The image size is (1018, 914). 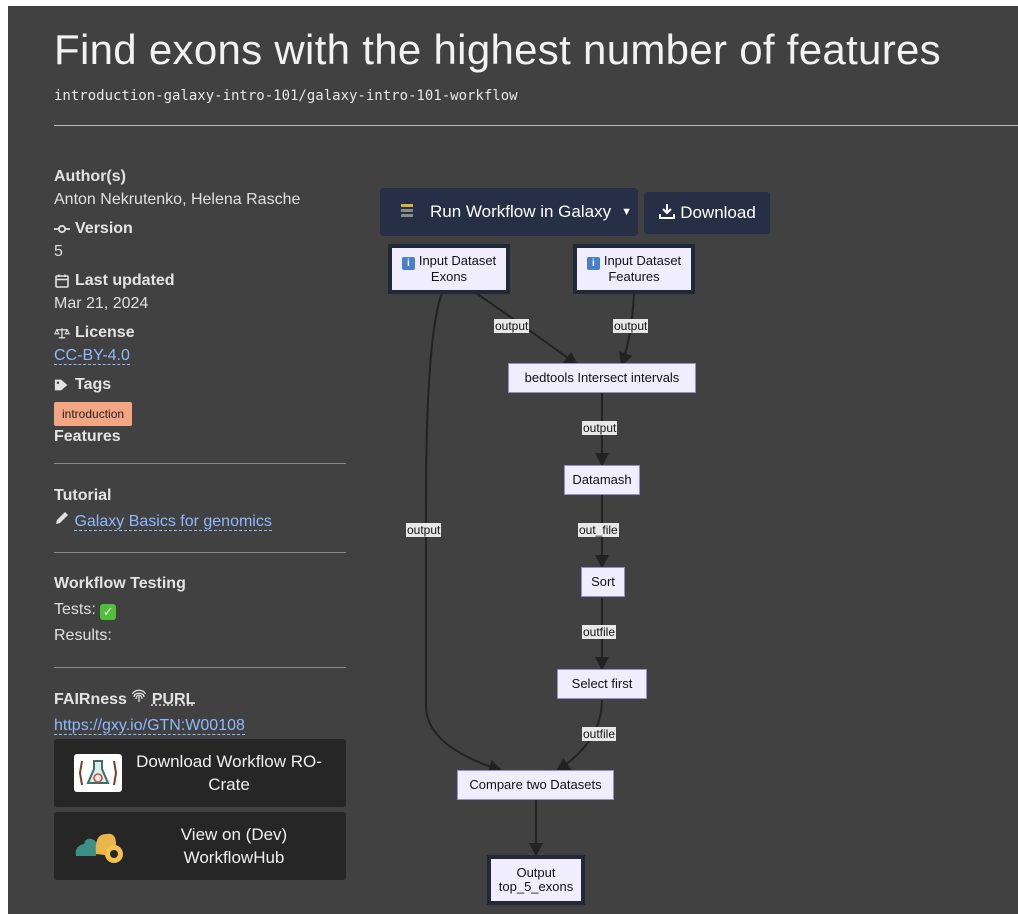 What do you see at coordinates (602, 480) in the screenshot?
I see `node-datamash: Datamash` at bounding box center [602, 480].